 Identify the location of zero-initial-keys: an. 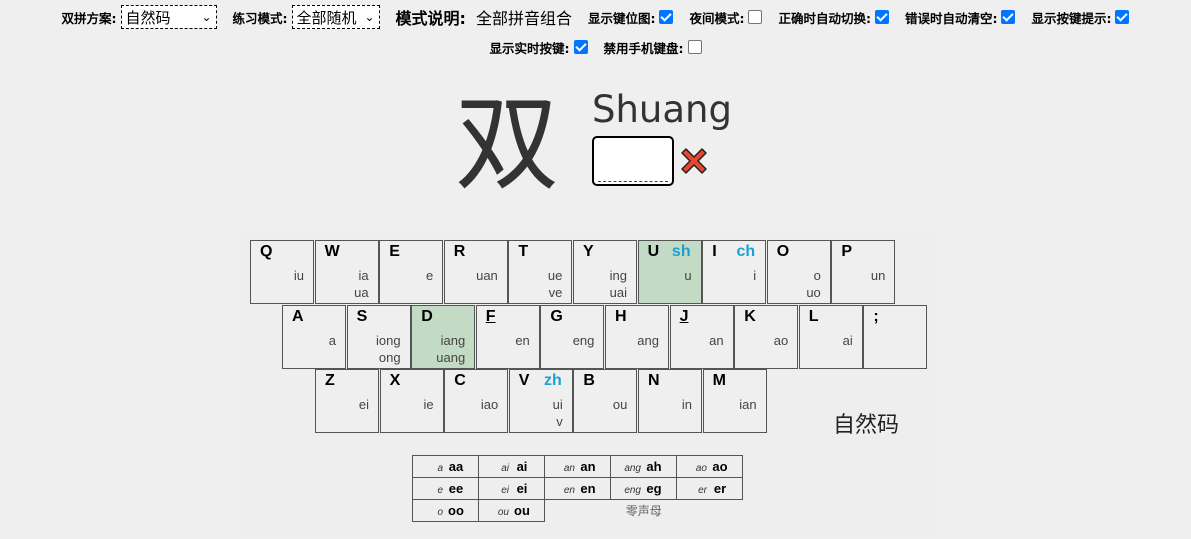
(588, 466).